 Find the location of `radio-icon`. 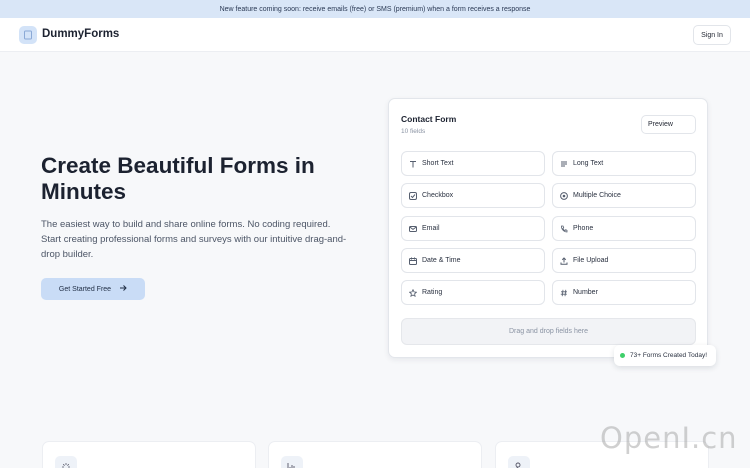

radio-icon is located at coordinates (563, 195).